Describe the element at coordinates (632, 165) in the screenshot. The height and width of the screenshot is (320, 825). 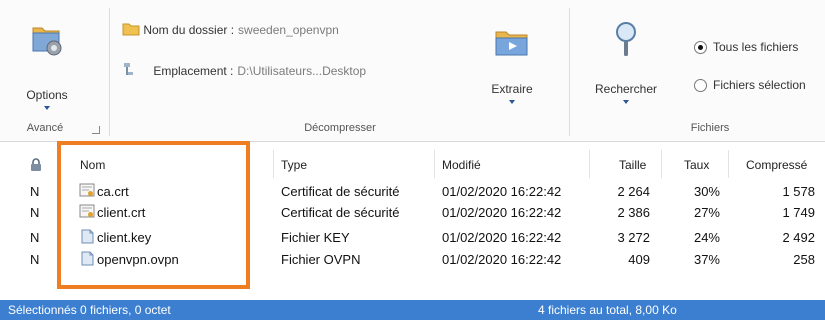
I see `column-header-size: Taille` at that location.